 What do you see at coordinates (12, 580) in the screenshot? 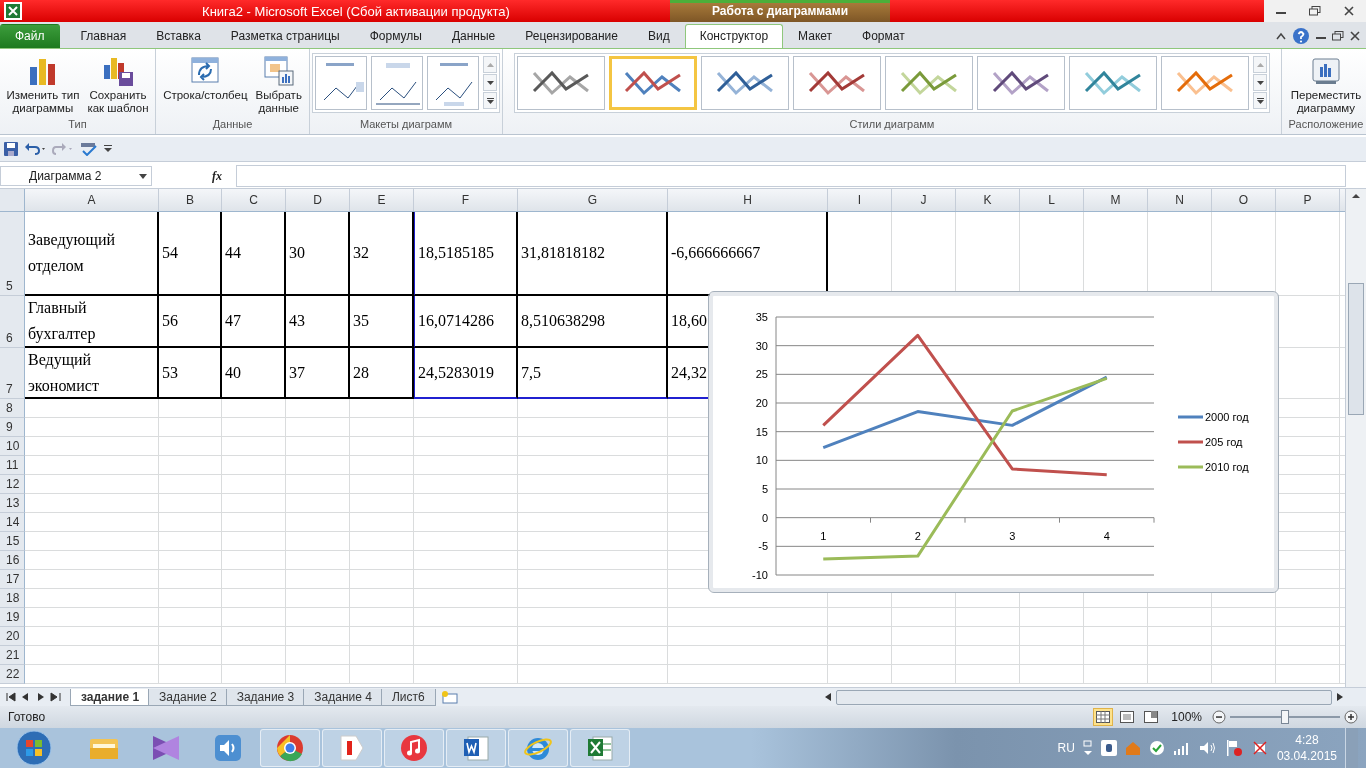
I see `row-header: 17` at bounding box center [12, 580].